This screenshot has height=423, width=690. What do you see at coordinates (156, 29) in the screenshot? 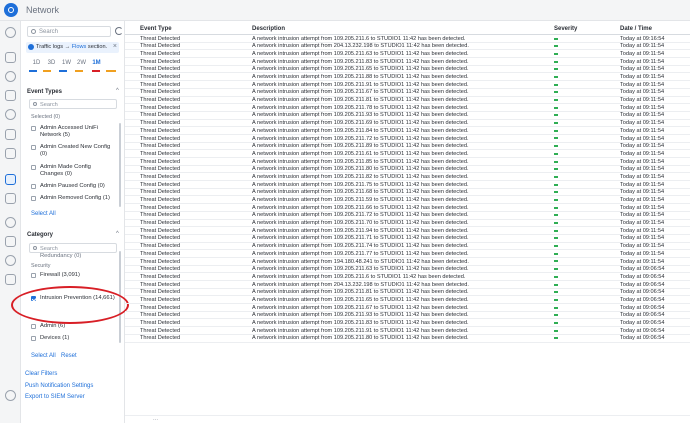
I see `header-event-type: Event Type` at bounding box center [156, 29].